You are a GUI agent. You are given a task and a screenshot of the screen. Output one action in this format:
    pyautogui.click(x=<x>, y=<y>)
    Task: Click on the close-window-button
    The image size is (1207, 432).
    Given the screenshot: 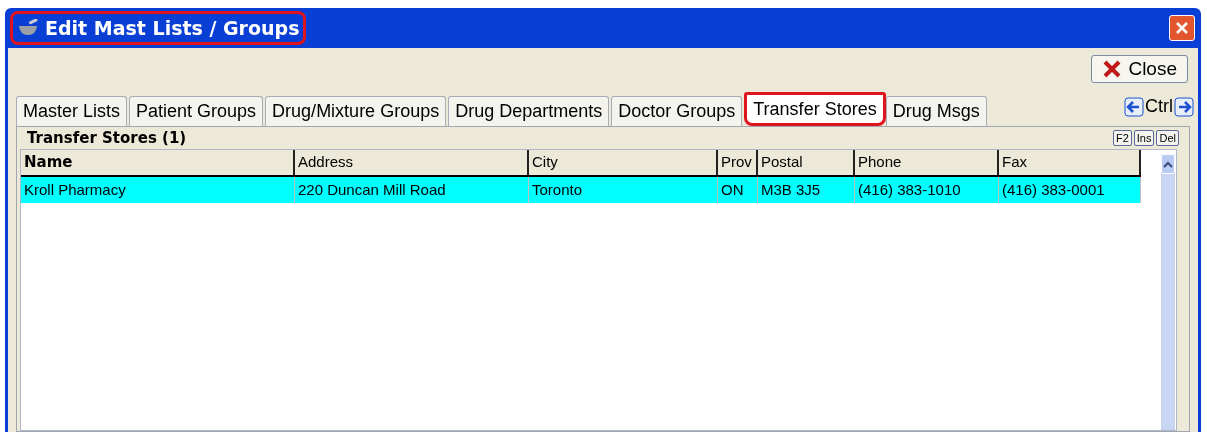 What is the action you would take?
    pyautogui.click(x=1182, y=28)
    